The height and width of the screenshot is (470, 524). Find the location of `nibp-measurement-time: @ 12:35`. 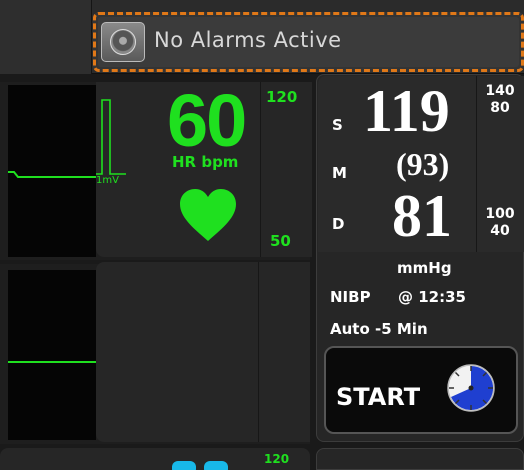

nibp-measurement-time: @ 12:35 is located at coordinates (432, 297).